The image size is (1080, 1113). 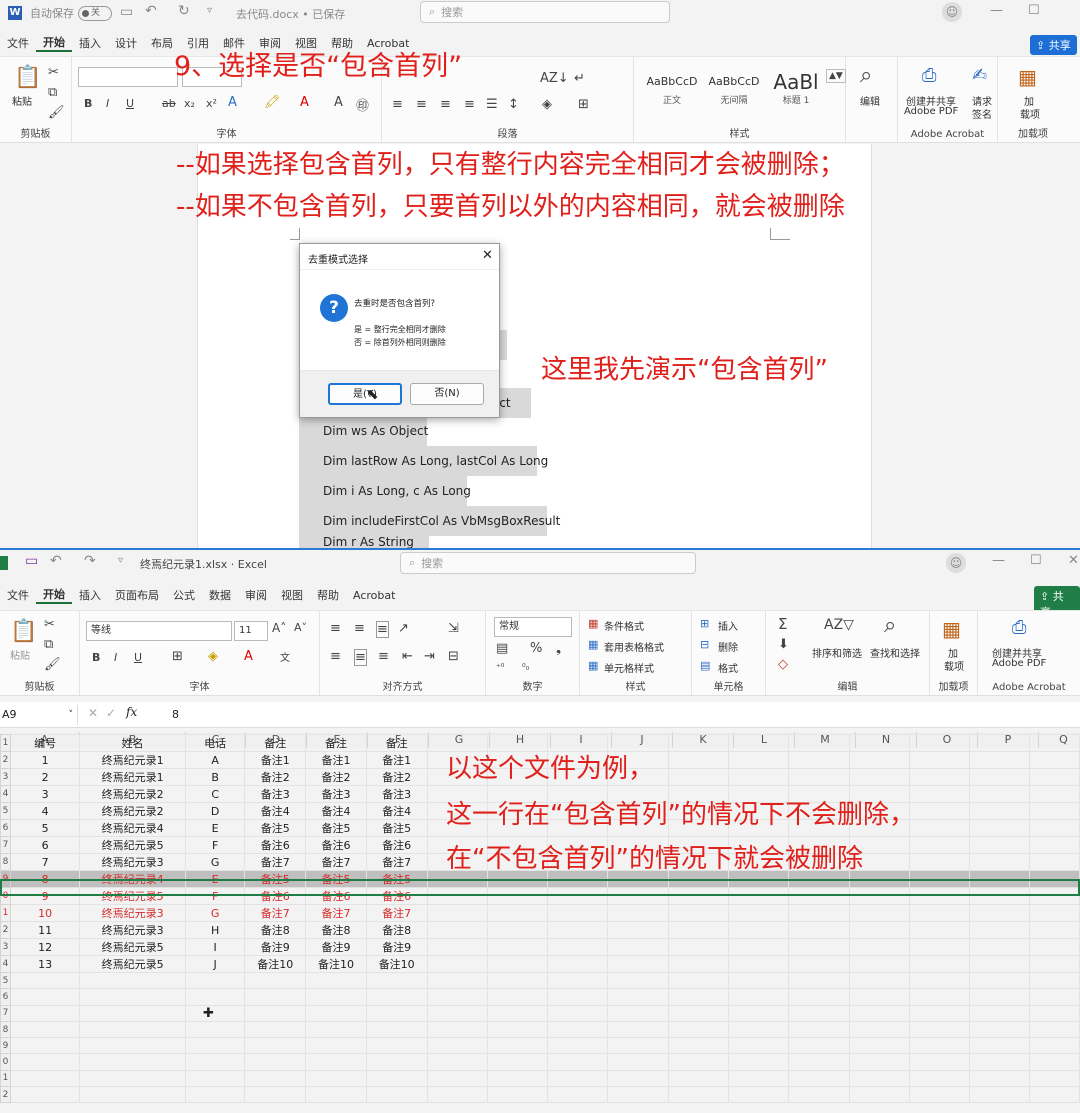 I want to click on copy-icon: ⧉, so click(x=48, y=644).